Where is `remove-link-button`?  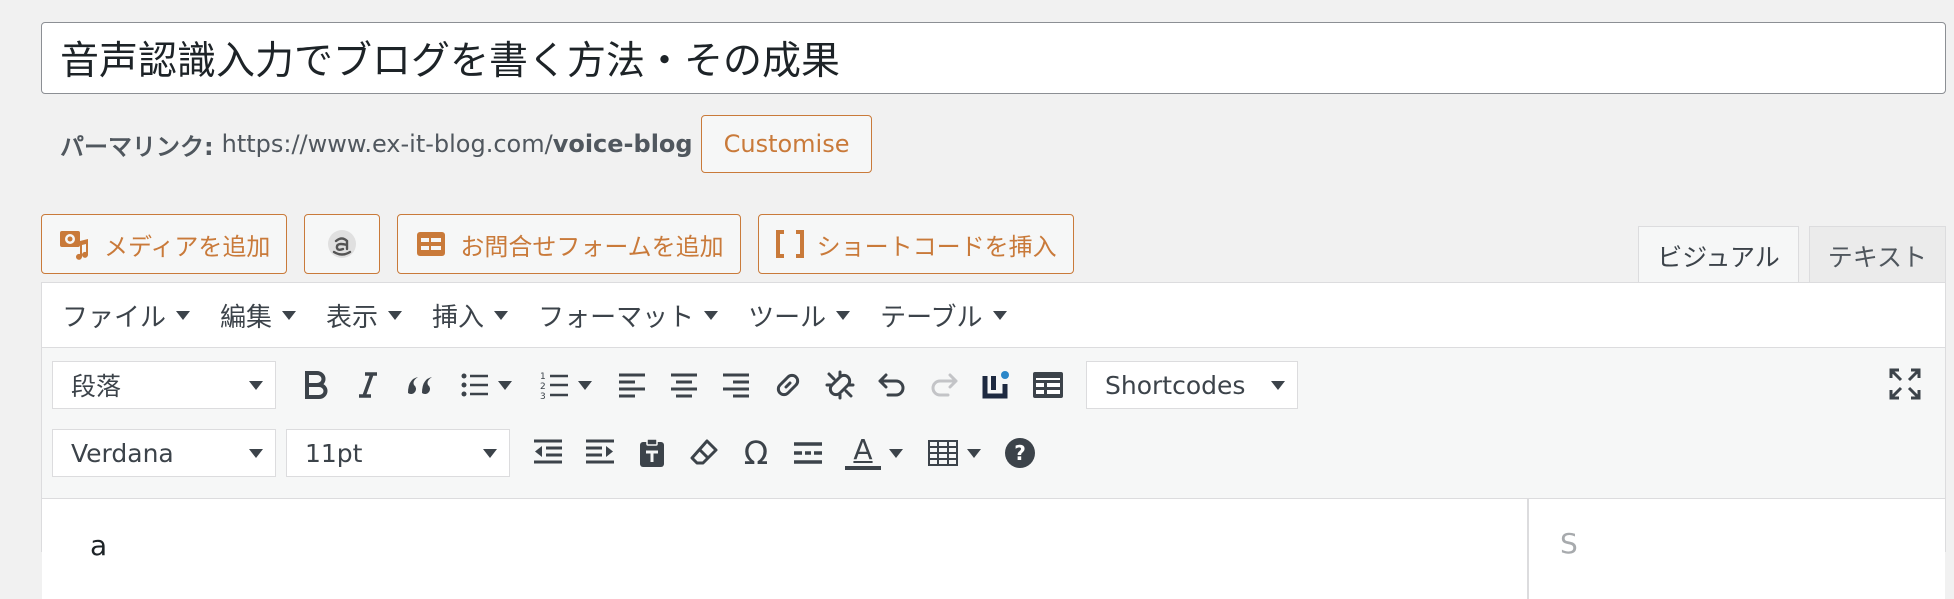
remove-link-button is located at coordinates (840, 385).